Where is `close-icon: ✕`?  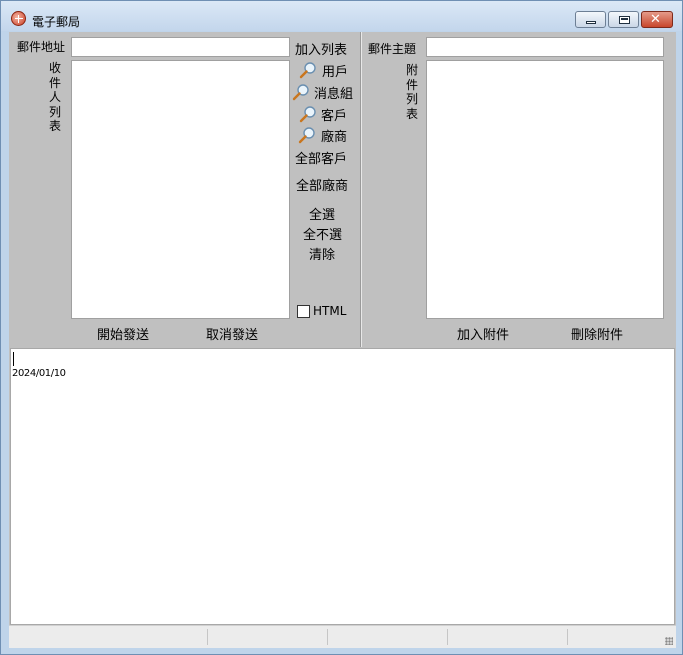 close-icon: ✕ is located at coordinates (655, 19).